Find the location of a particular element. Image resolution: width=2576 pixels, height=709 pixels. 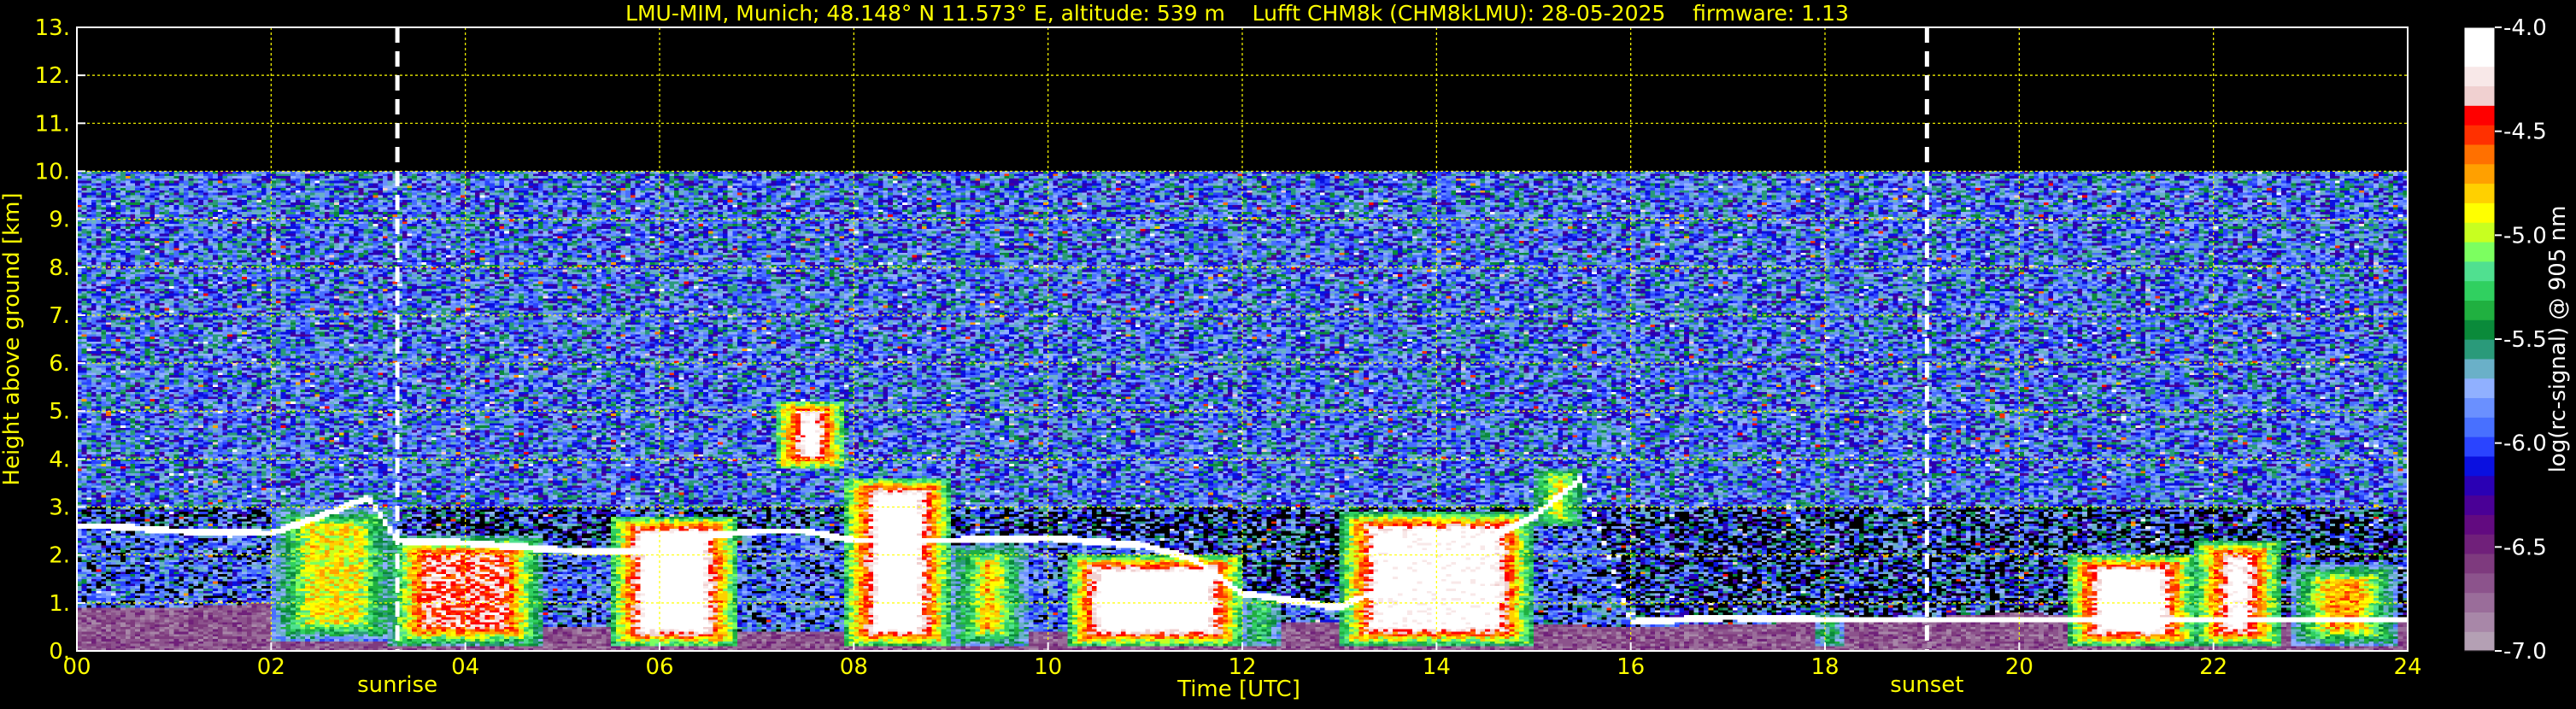

x-tick-label: 18 is located at coordinates (1824, 667).